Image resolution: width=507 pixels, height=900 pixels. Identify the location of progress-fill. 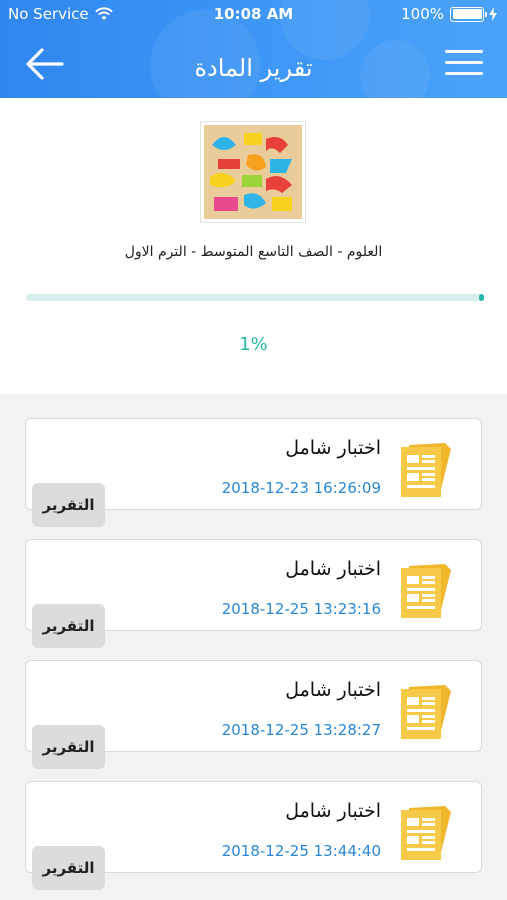
(481, 297).